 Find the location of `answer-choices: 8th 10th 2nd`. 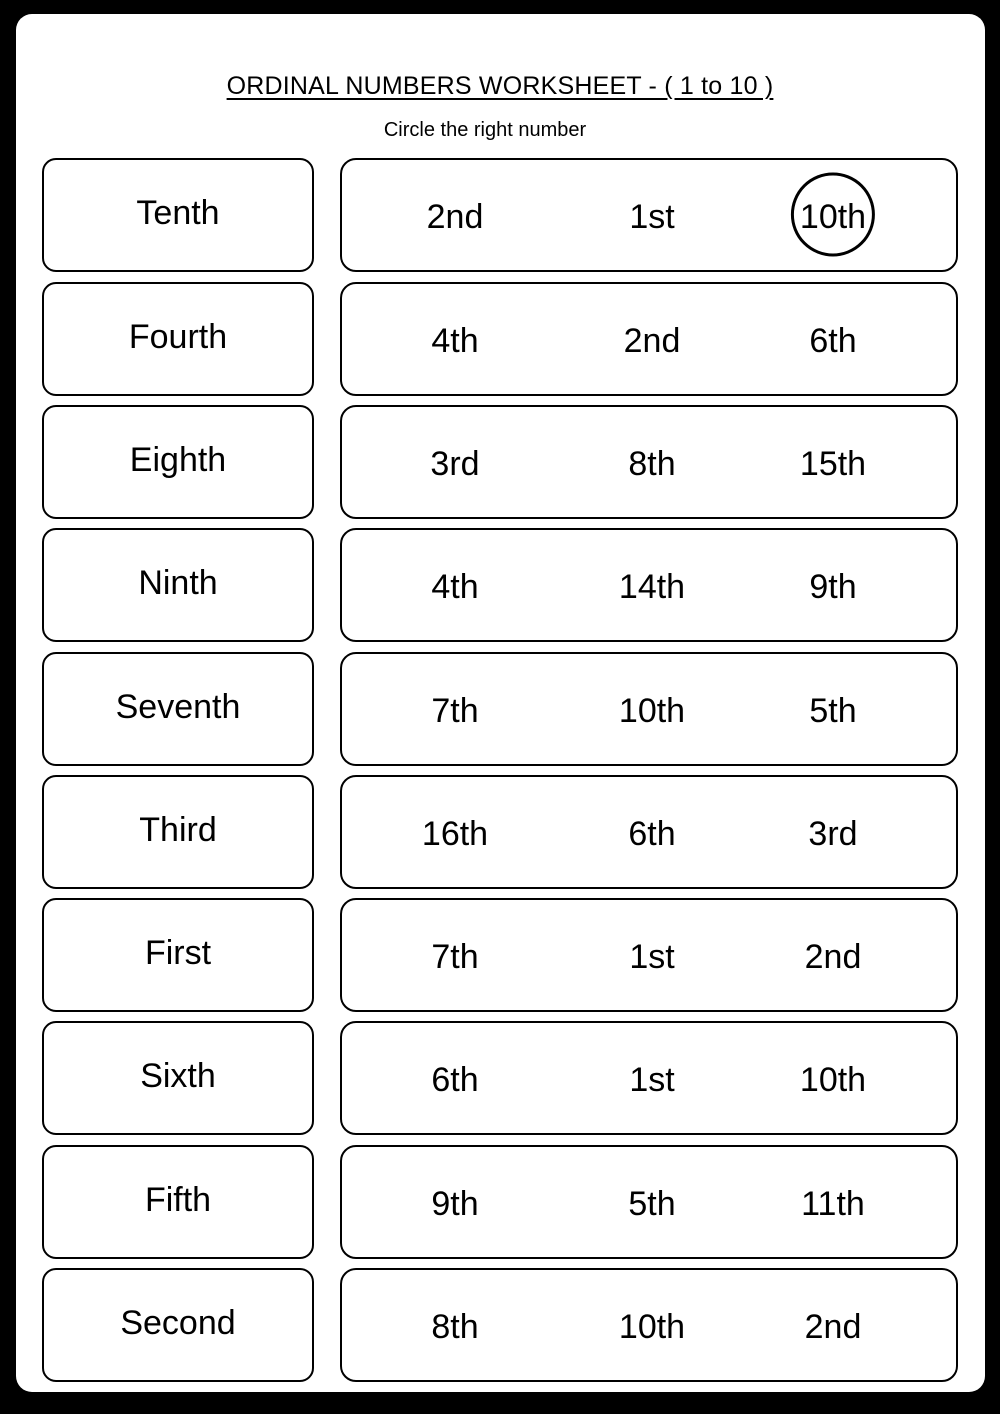

answer-choices: 8th 10th 2nd is located at coordinates (649, 1325).